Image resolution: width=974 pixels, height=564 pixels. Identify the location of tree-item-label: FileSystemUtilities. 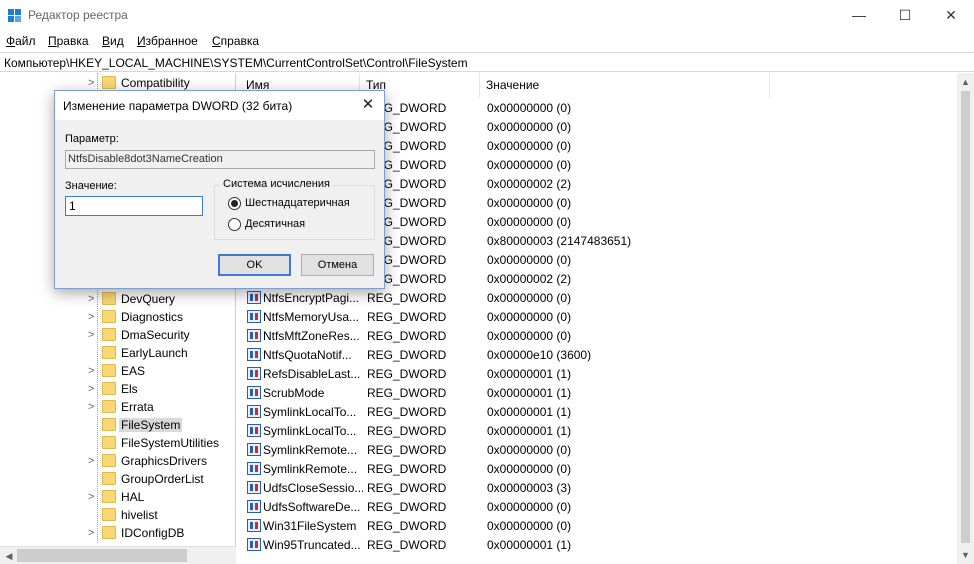
(170, 443).